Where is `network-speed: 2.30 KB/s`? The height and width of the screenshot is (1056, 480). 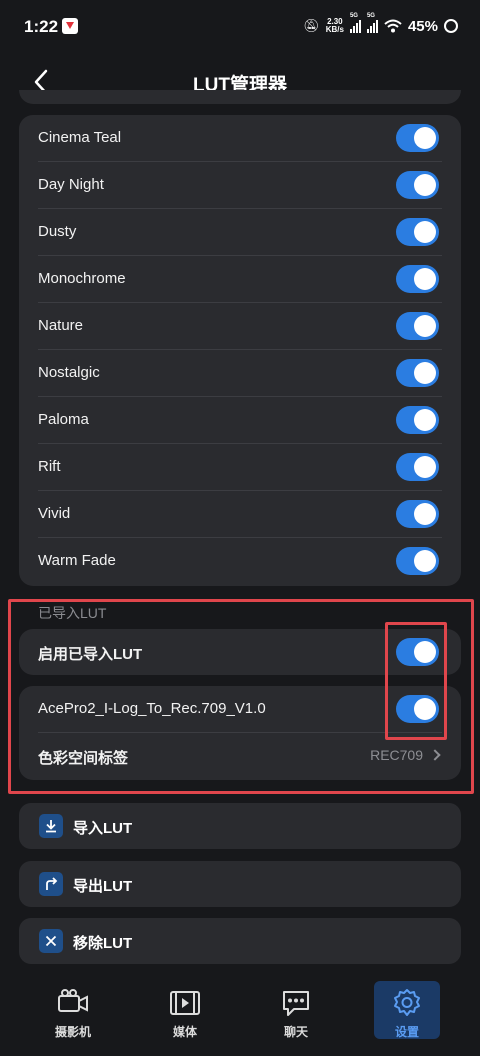 network-speed: 2.30 KB/s is located at coordinates (335, 26).